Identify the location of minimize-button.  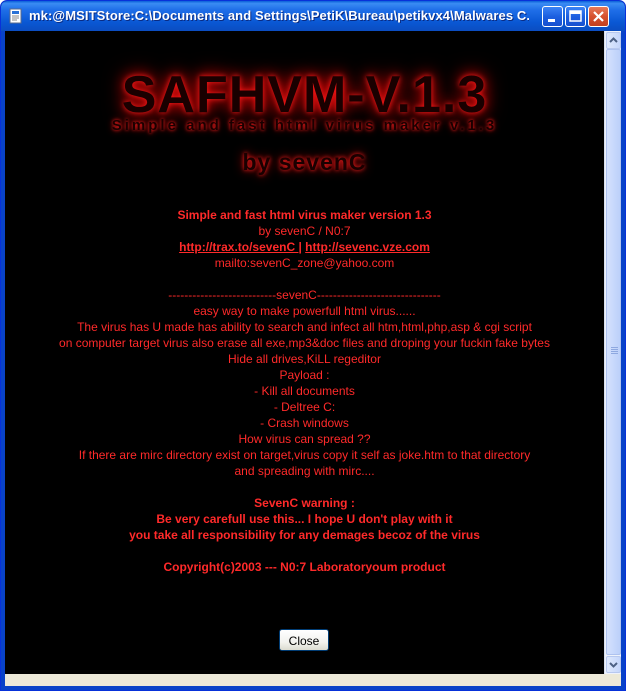
(552, 16).